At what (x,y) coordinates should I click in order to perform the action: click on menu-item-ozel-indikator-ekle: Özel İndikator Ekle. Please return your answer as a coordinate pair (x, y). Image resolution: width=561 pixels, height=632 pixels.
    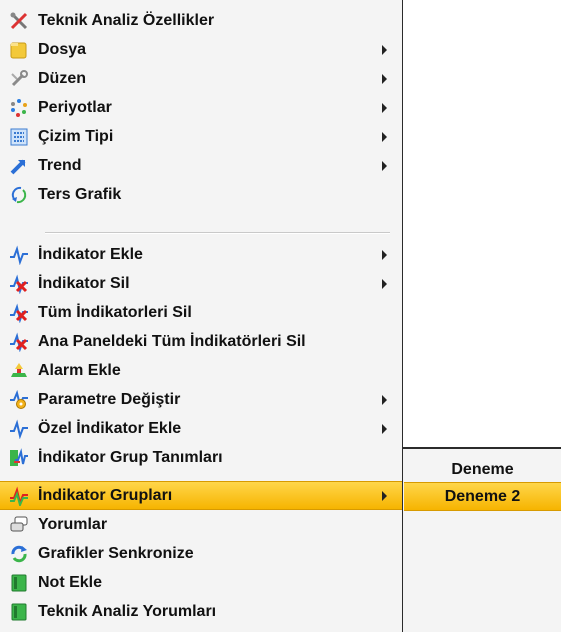
    Looking at the image, I should click on (201, 428).